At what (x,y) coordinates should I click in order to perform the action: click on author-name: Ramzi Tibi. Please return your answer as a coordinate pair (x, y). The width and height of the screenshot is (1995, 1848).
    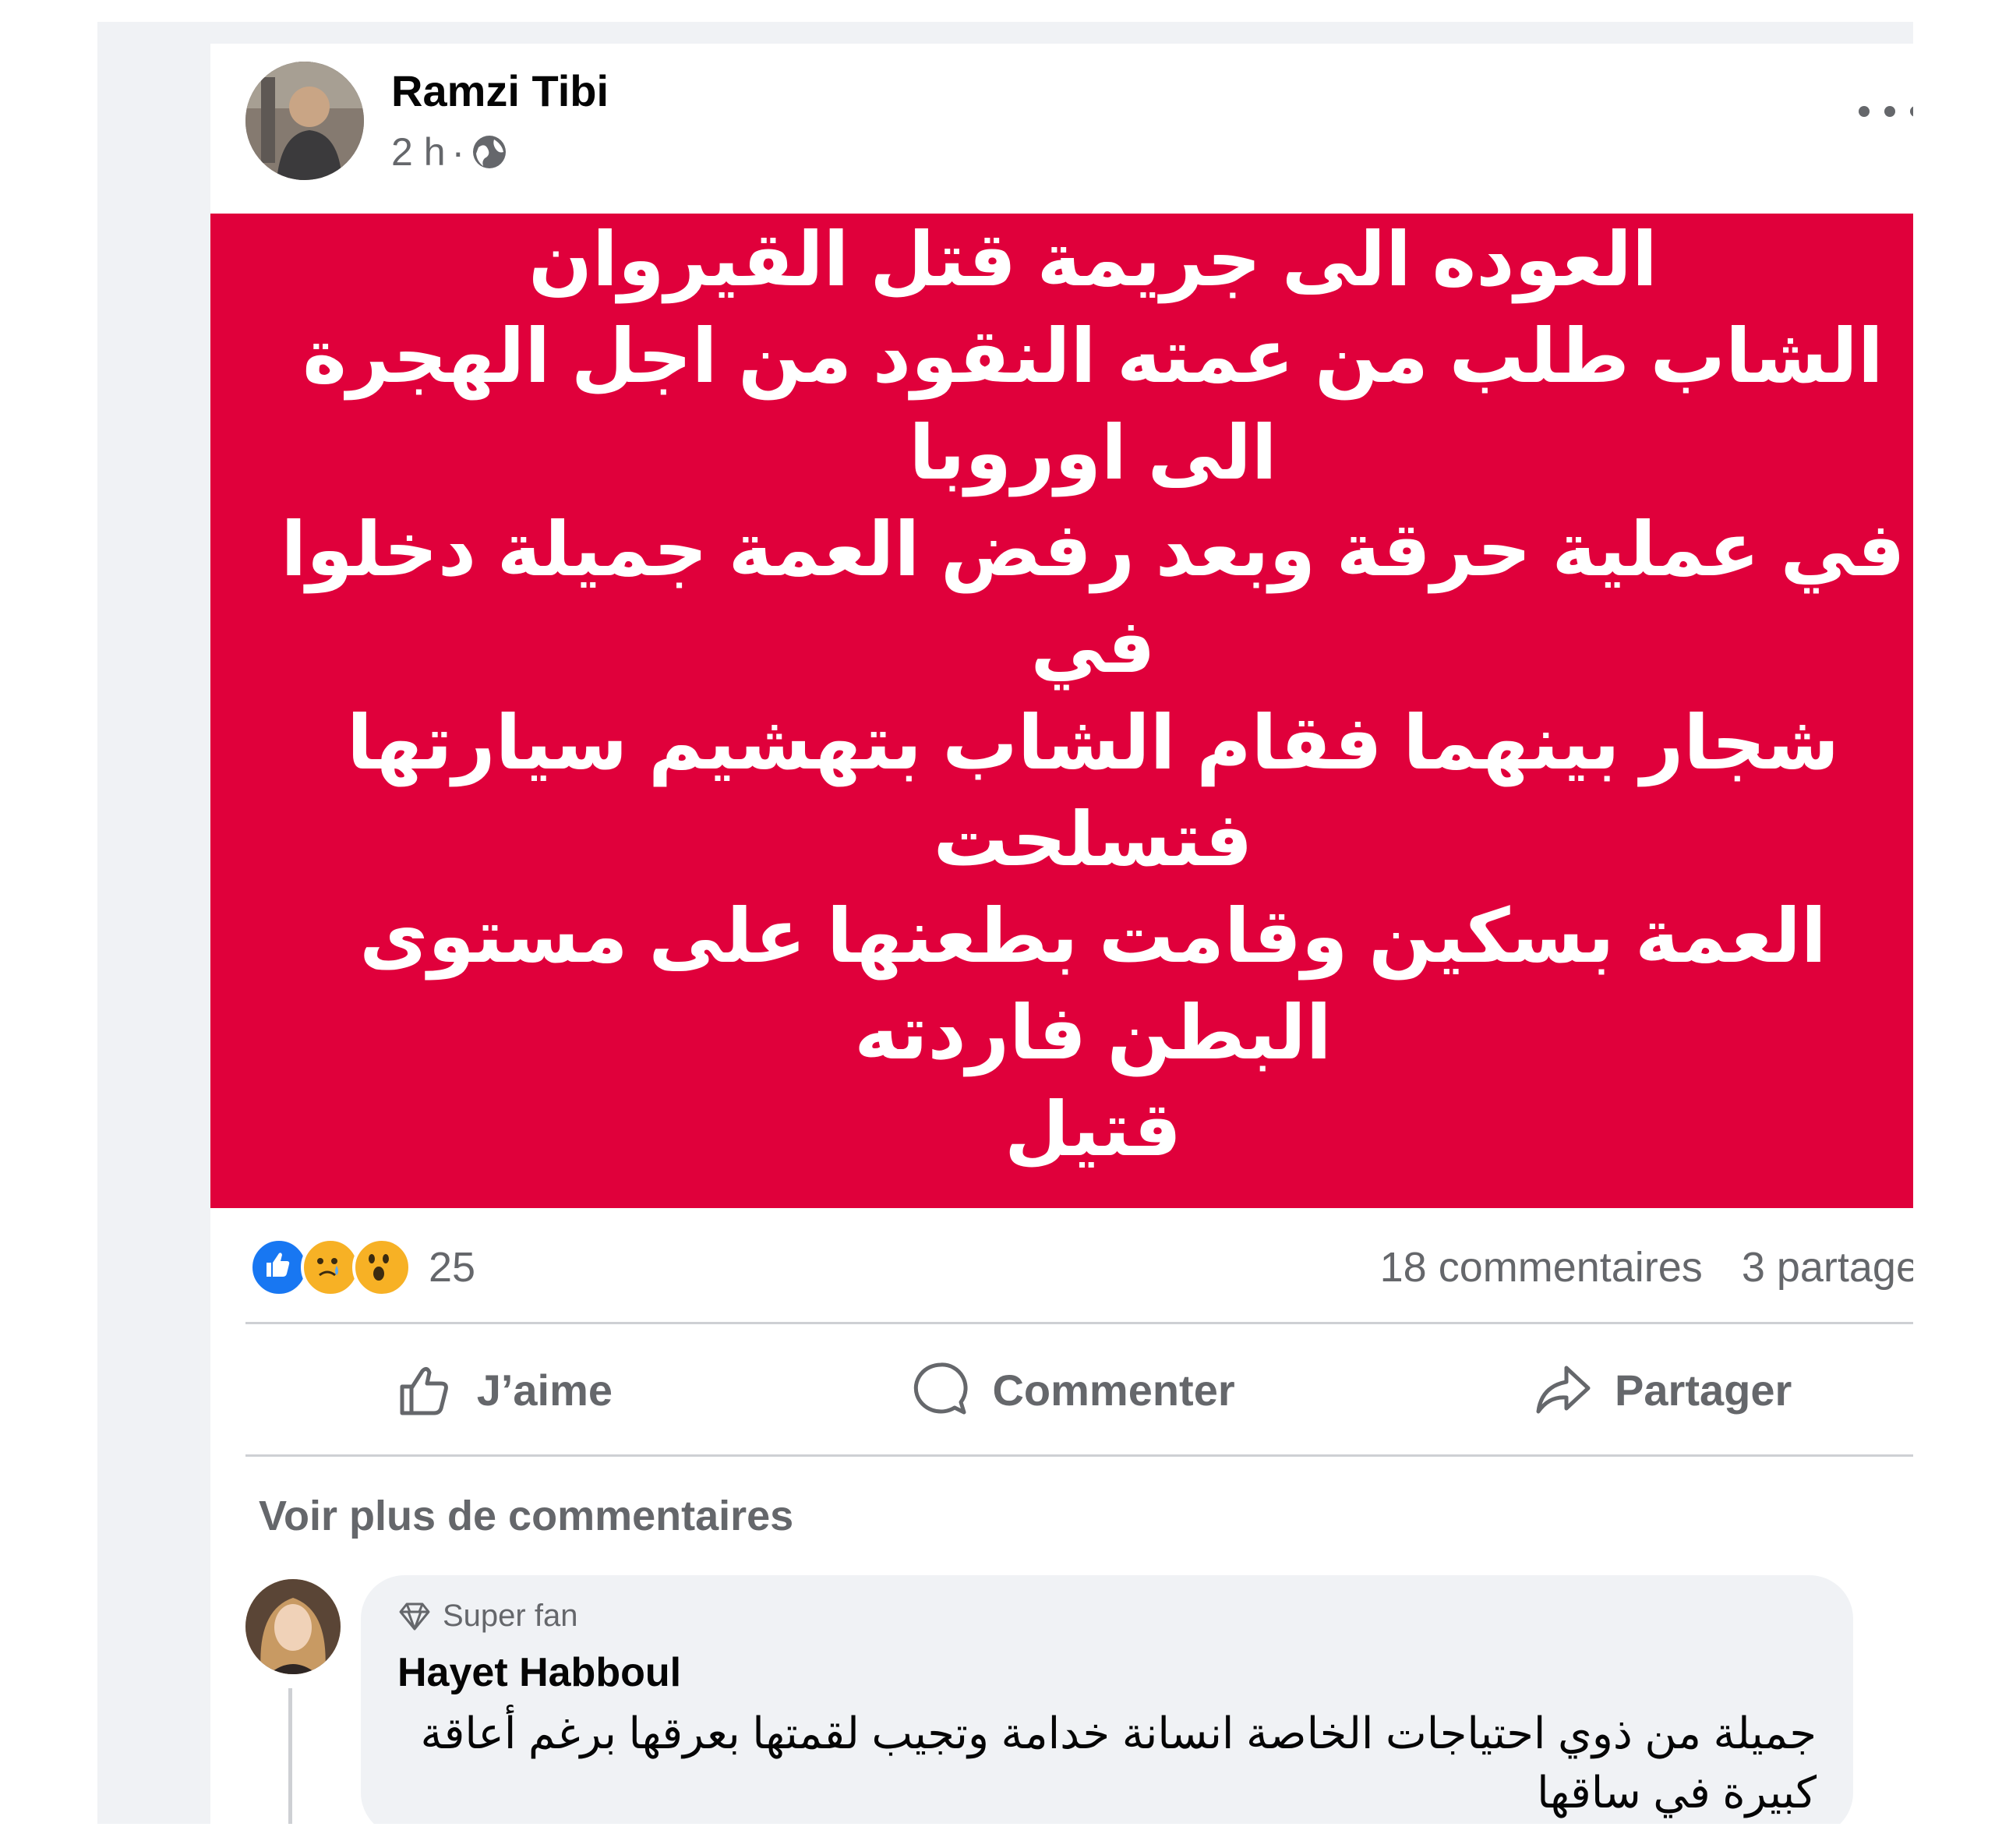
    Looking at the image, I should click on (500, 90).